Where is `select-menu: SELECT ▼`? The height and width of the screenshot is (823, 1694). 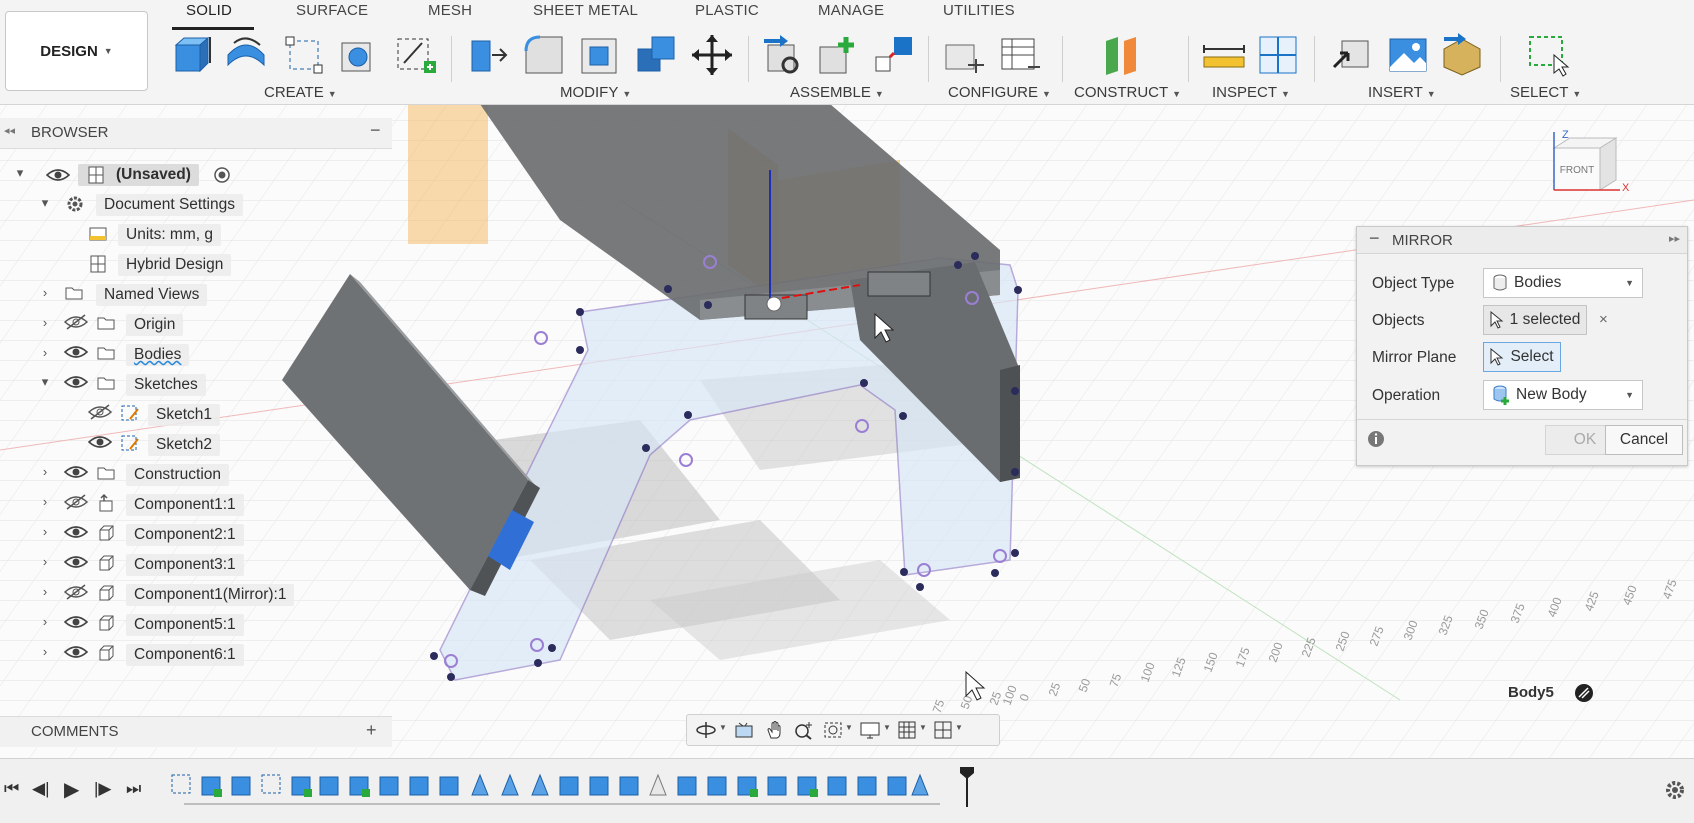
select-menu: SELECT ▼ is located at coordinates (1545, 92).